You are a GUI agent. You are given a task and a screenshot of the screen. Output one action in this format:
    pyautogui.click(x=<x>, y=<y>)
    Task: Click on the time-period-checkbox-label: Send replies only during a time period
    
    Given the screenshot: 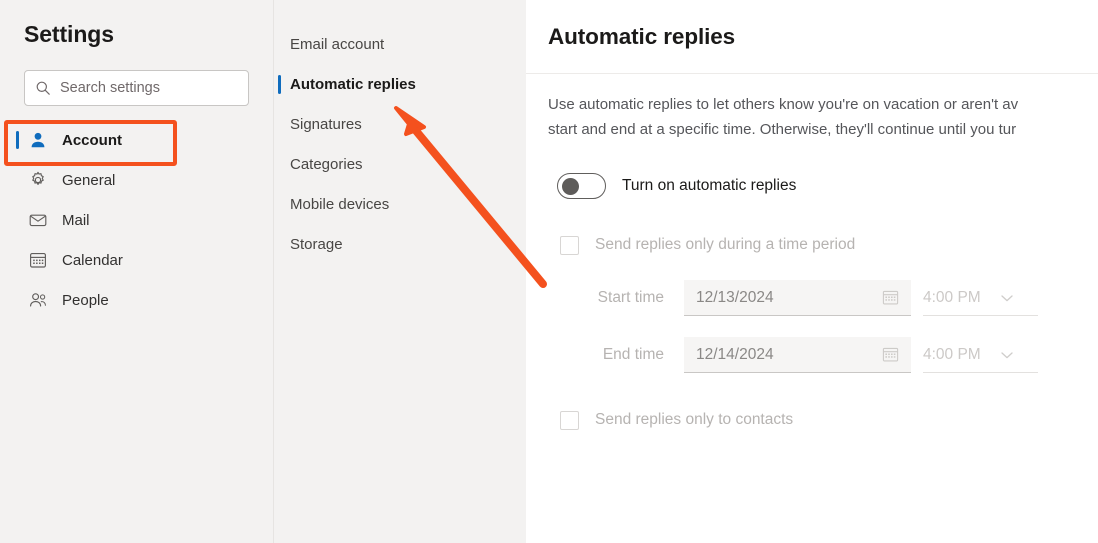 What is the action you would take?
    pyautogui.click(x=725, y=244)
    